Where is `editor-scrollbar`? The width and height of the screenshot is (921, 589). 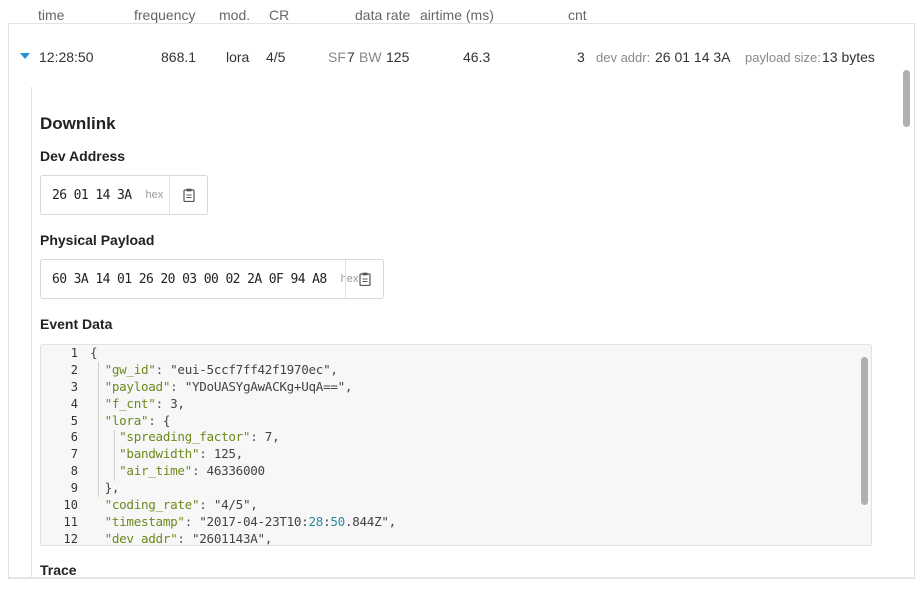
editor-scrollbar is located at coordinates (864, 431).